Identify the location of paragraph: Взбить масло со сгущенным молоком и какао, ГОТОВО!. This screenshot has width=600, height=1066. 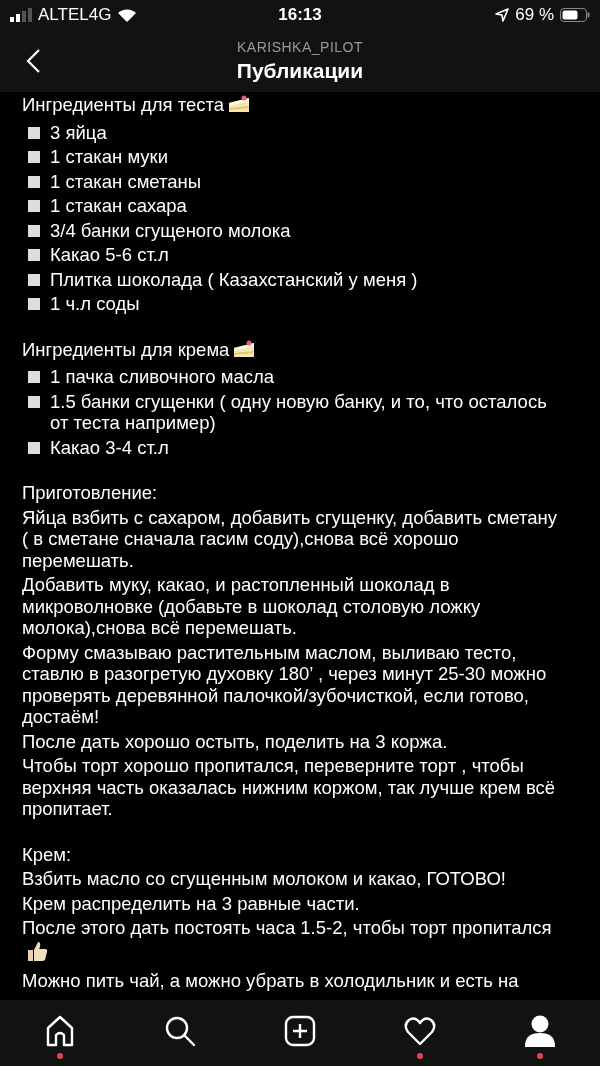
(264, 879).